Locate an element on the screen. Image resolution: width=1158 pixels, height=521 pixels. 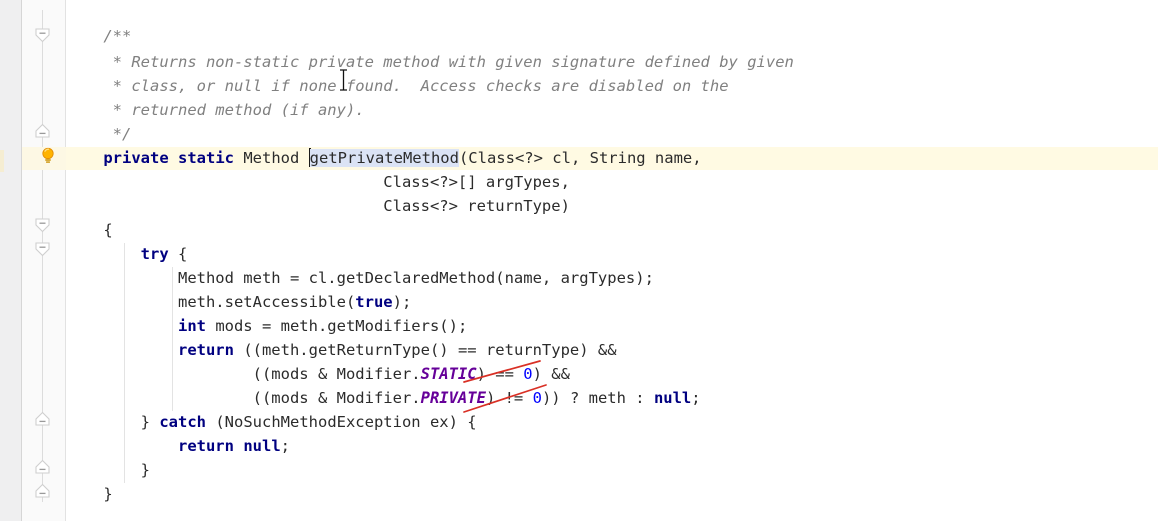
token-plain: ); is located at coordinates (402, 302).